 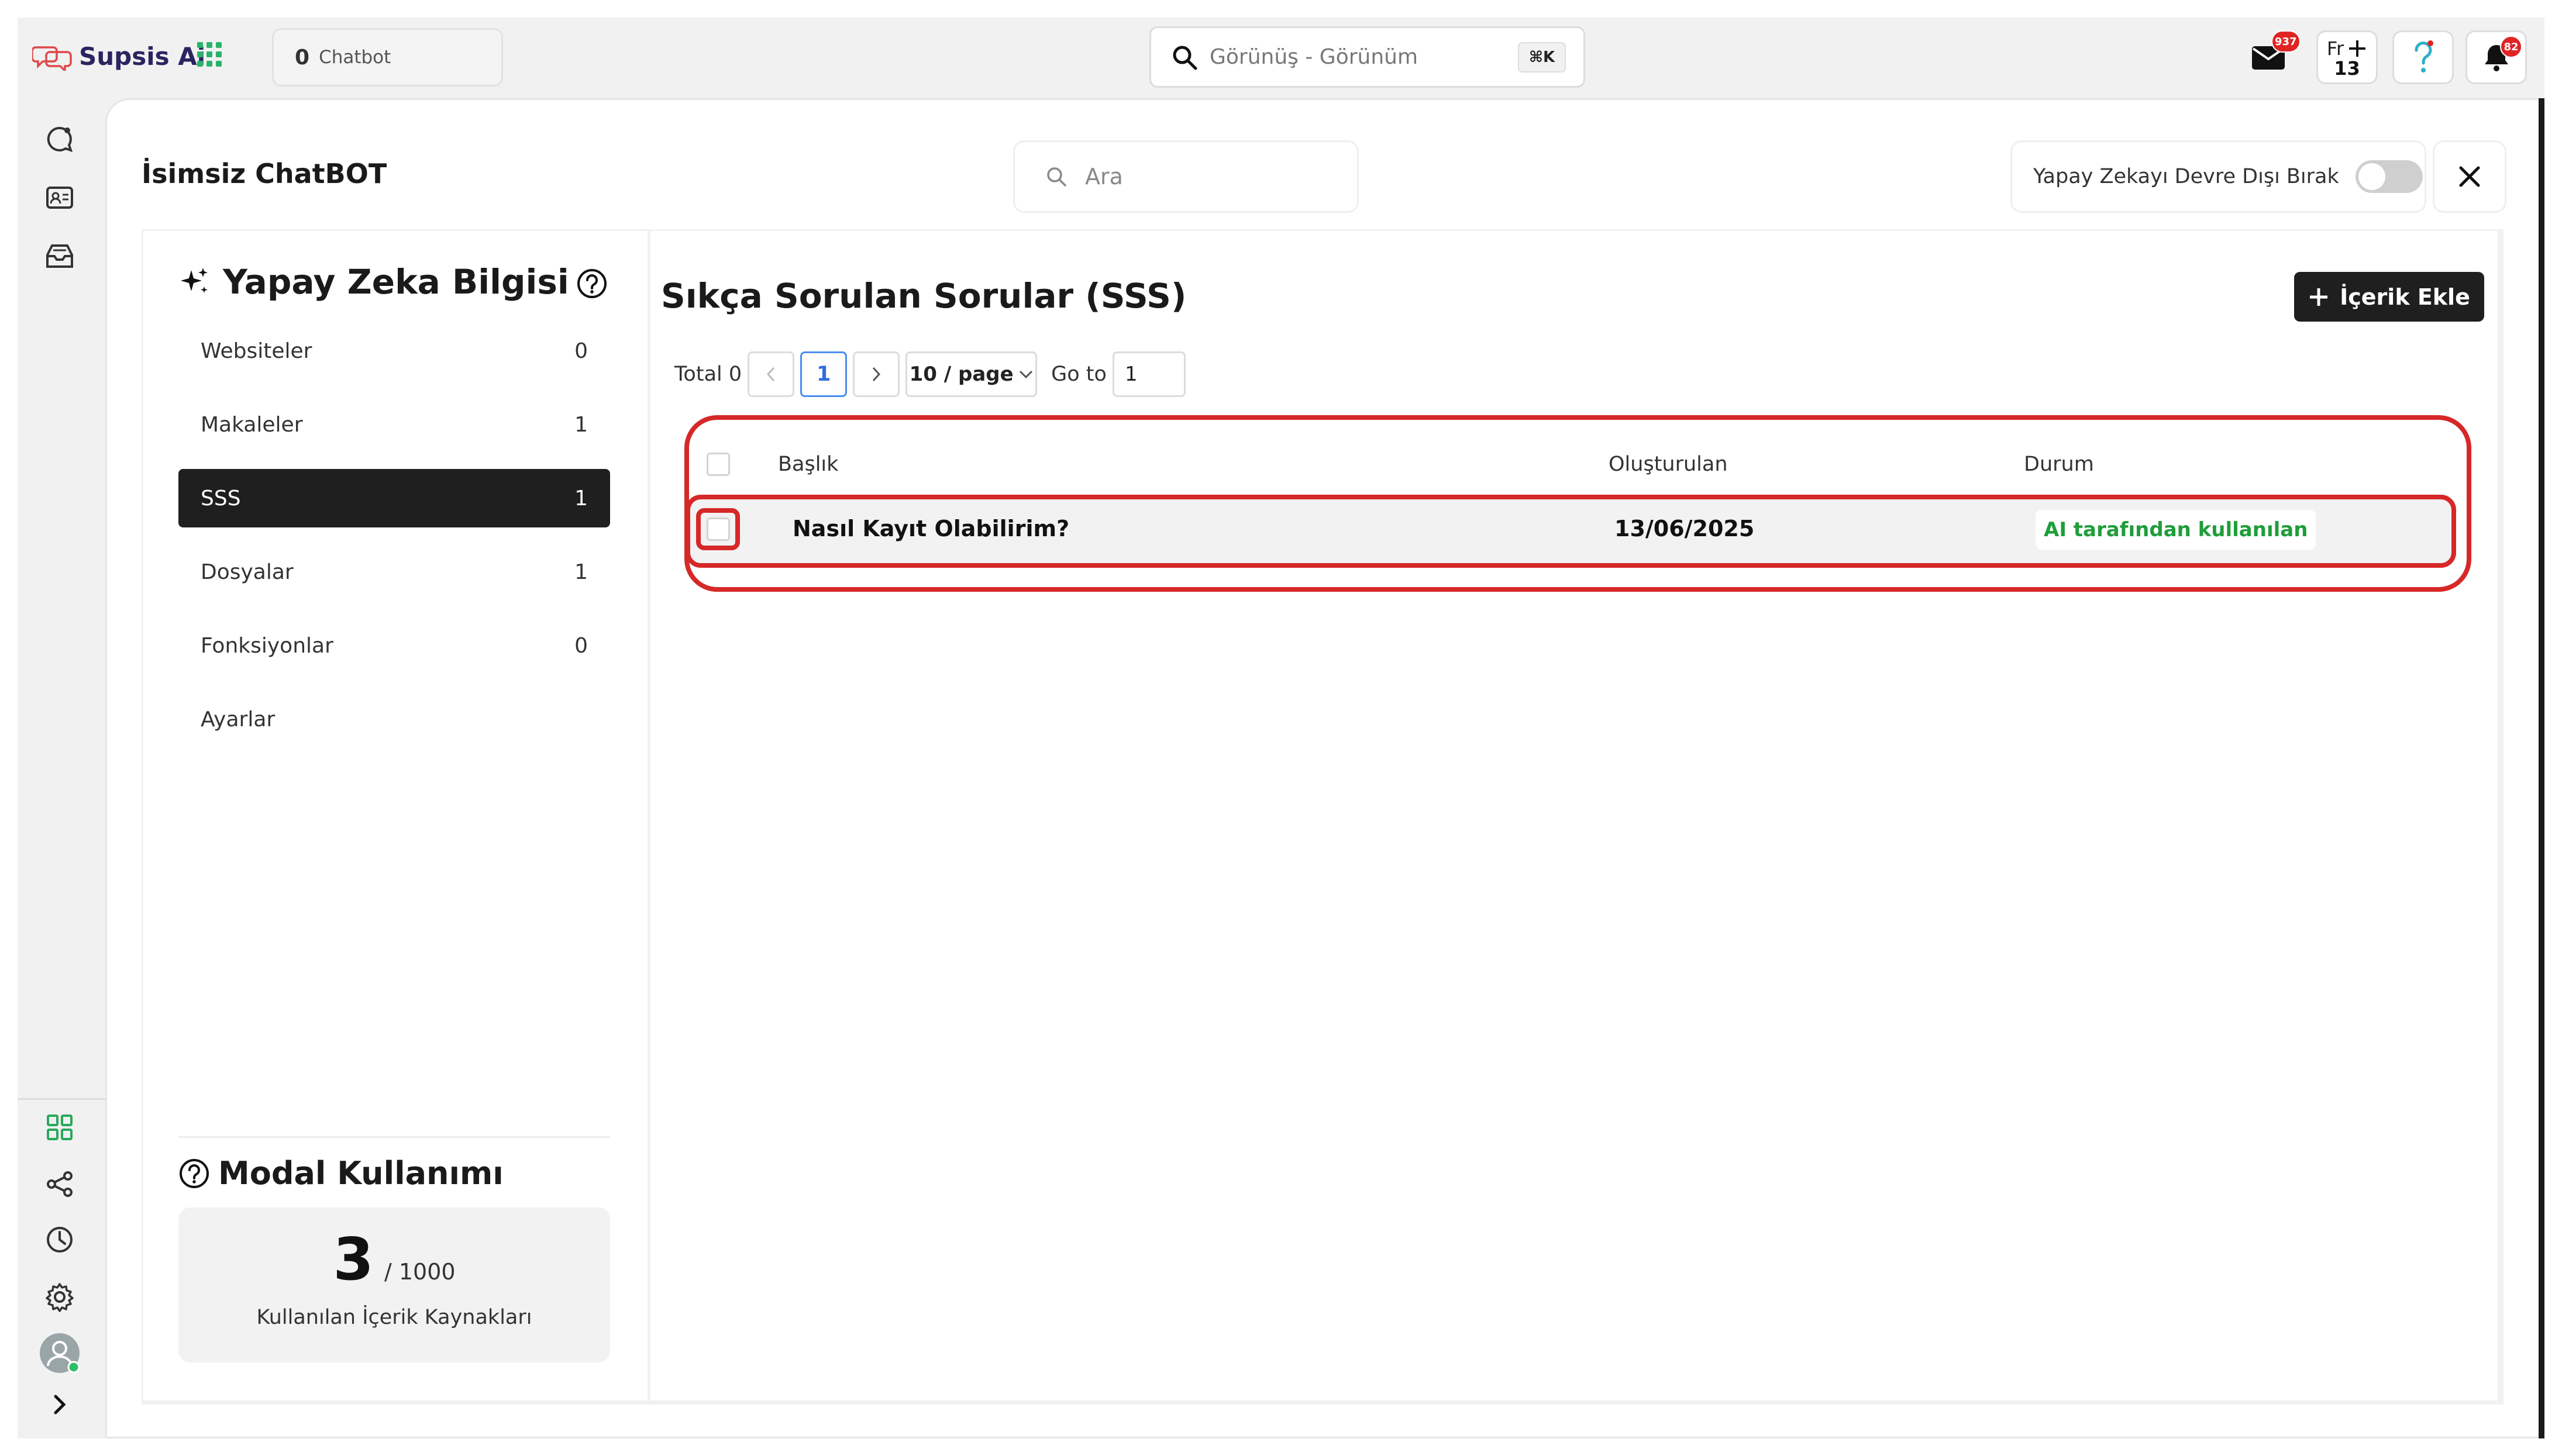 What do you see at coordinates (59, 1296) in the screenshot?
I see `settings-gear-icon` at bounding box center [59, 1296].